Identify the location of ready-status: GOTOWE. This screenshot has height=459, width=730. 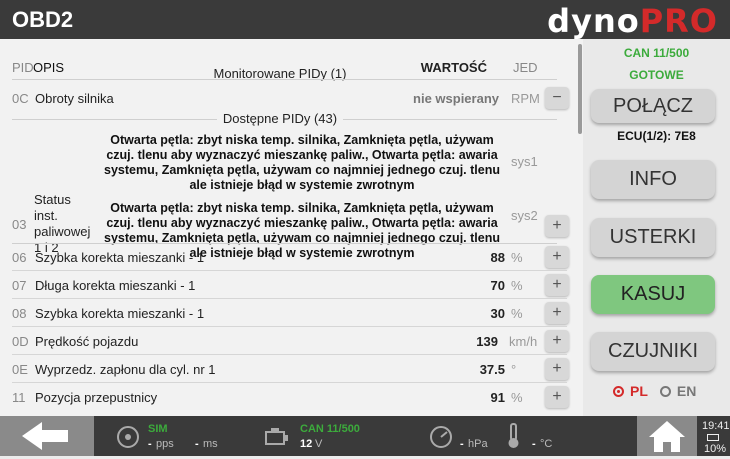
(656, 75).